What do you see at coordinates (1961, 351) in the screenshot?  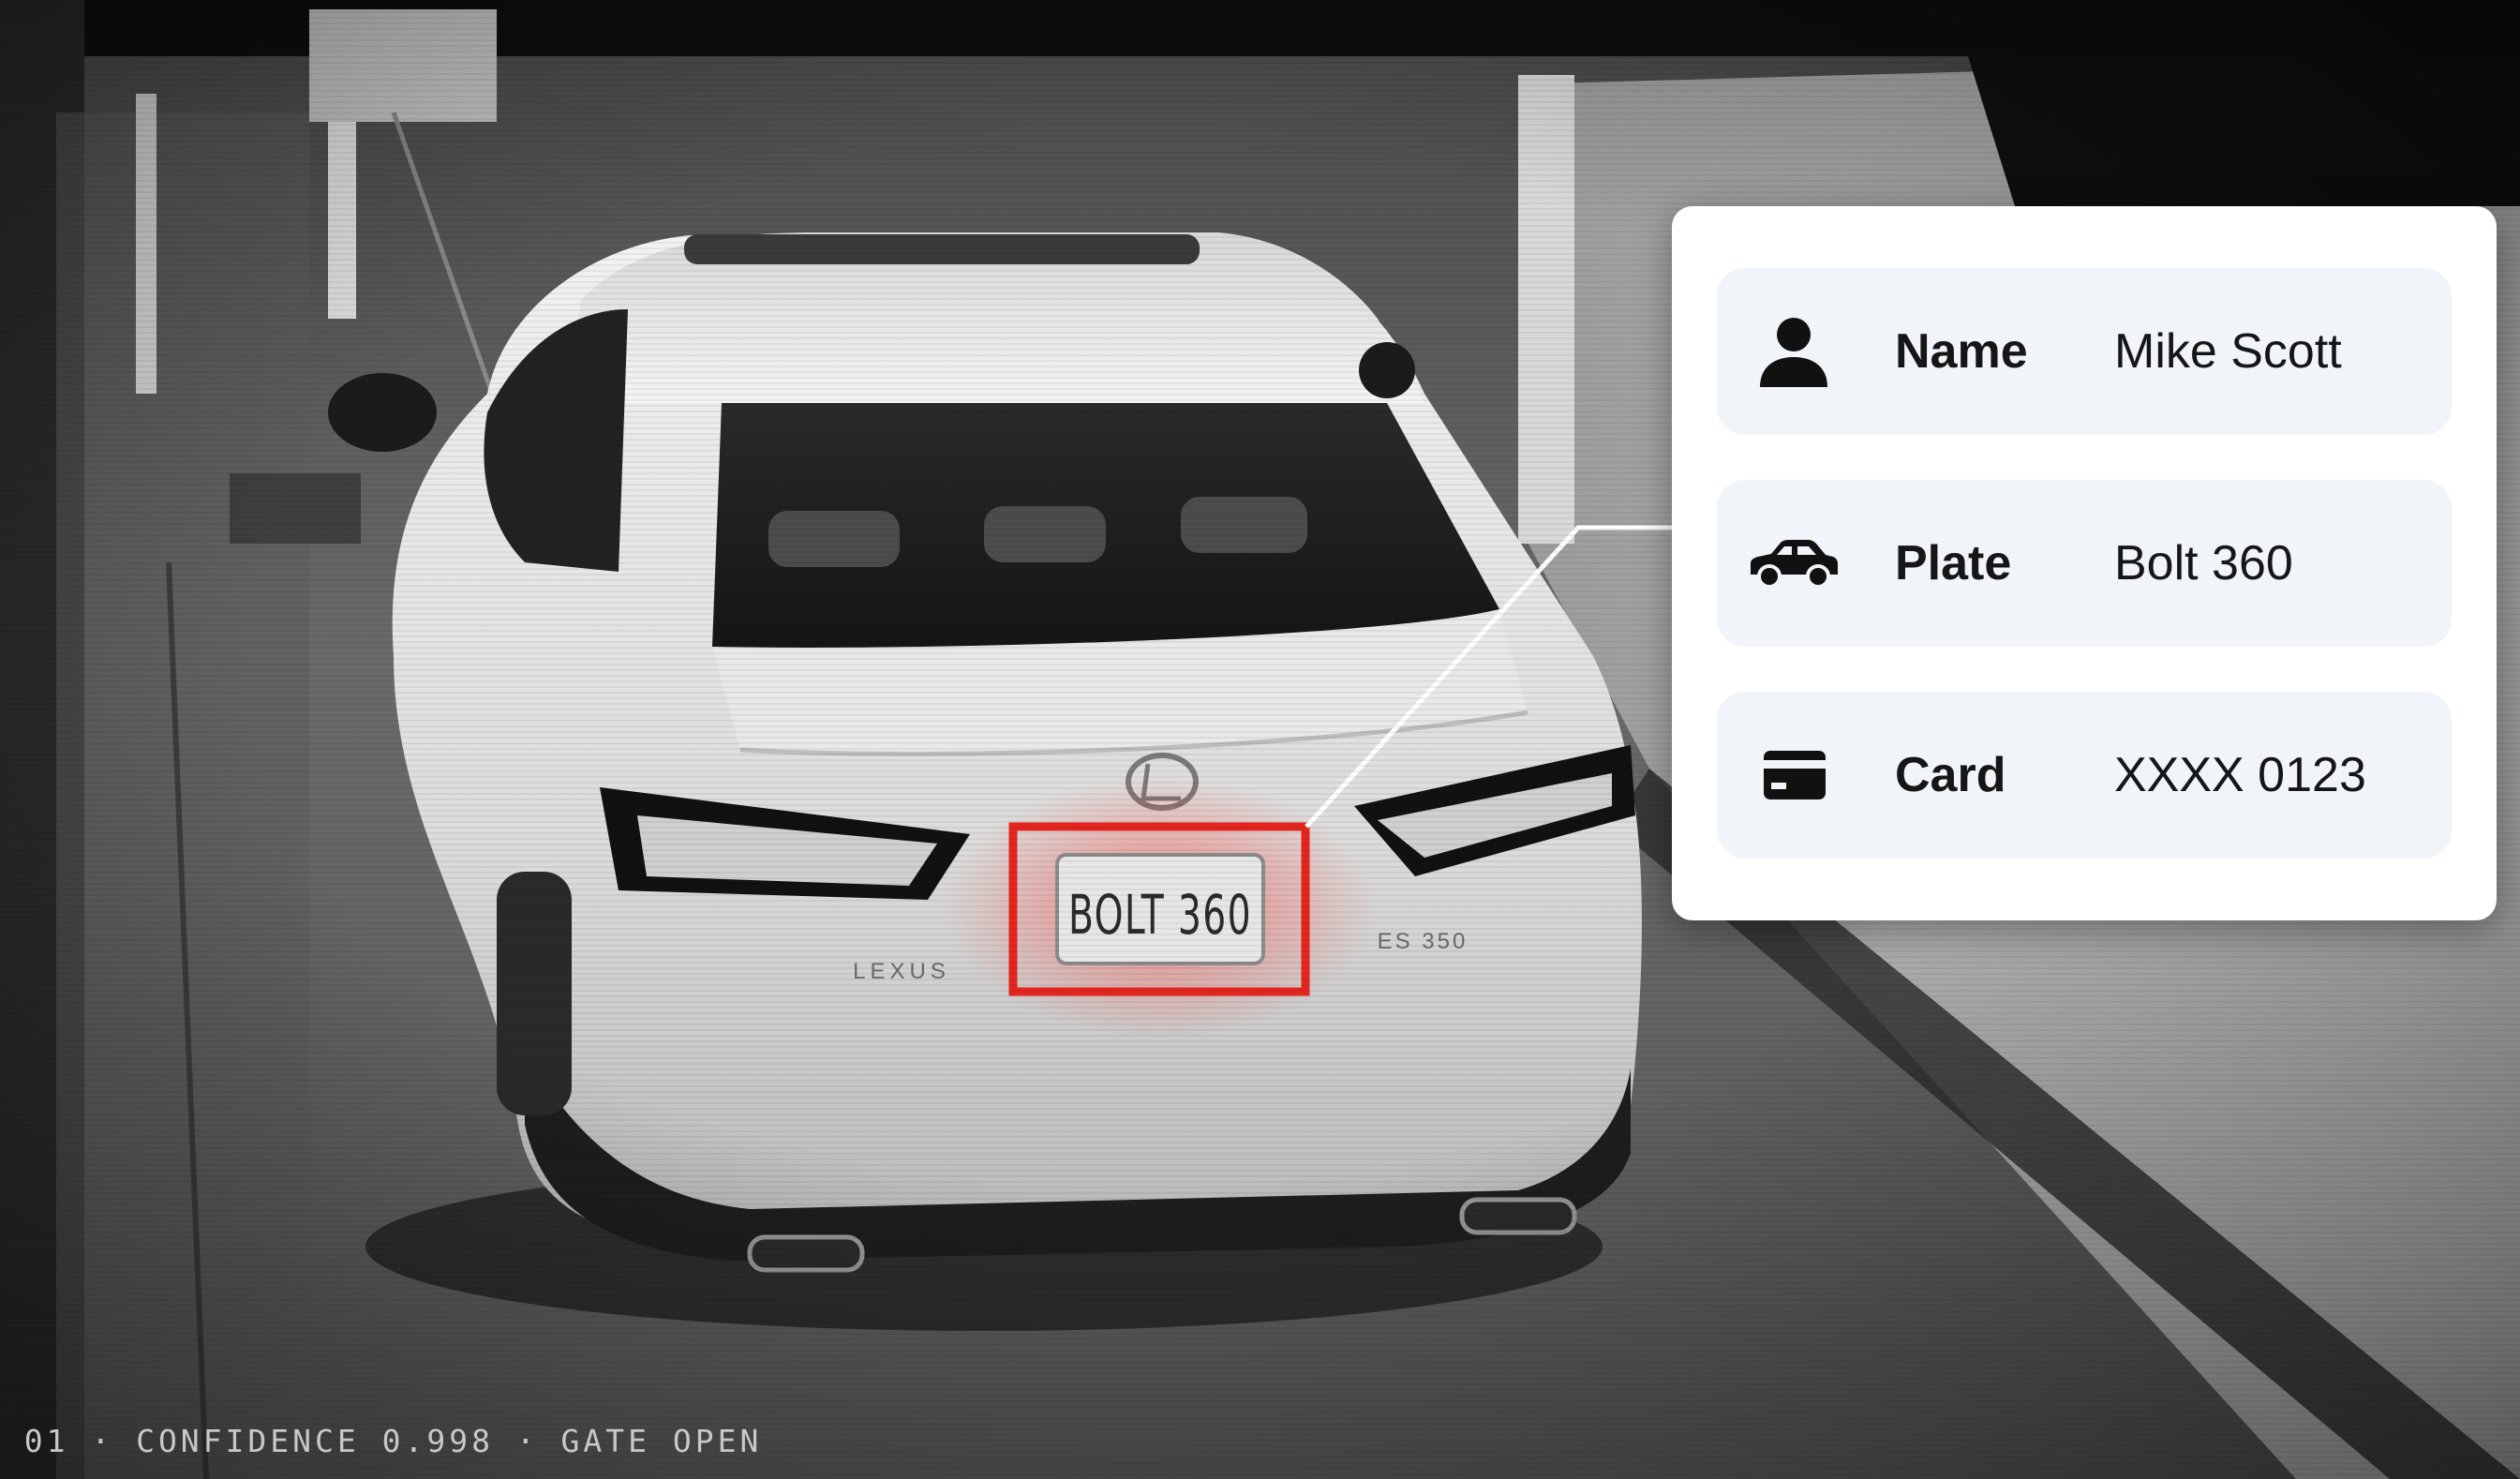 I see `info-label: Name` at bounding box center [1961, 351].